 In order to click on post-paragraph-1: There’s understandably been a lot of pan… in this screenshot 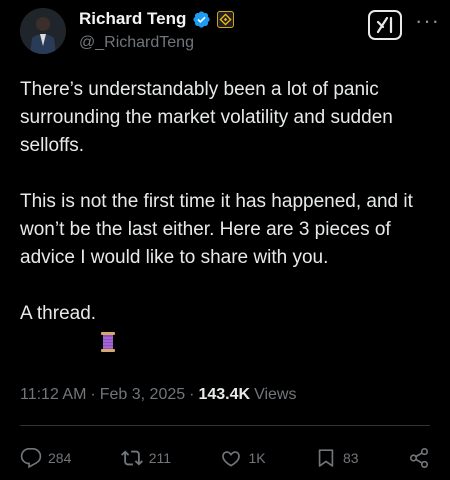, I will do `click(206, 117)`.